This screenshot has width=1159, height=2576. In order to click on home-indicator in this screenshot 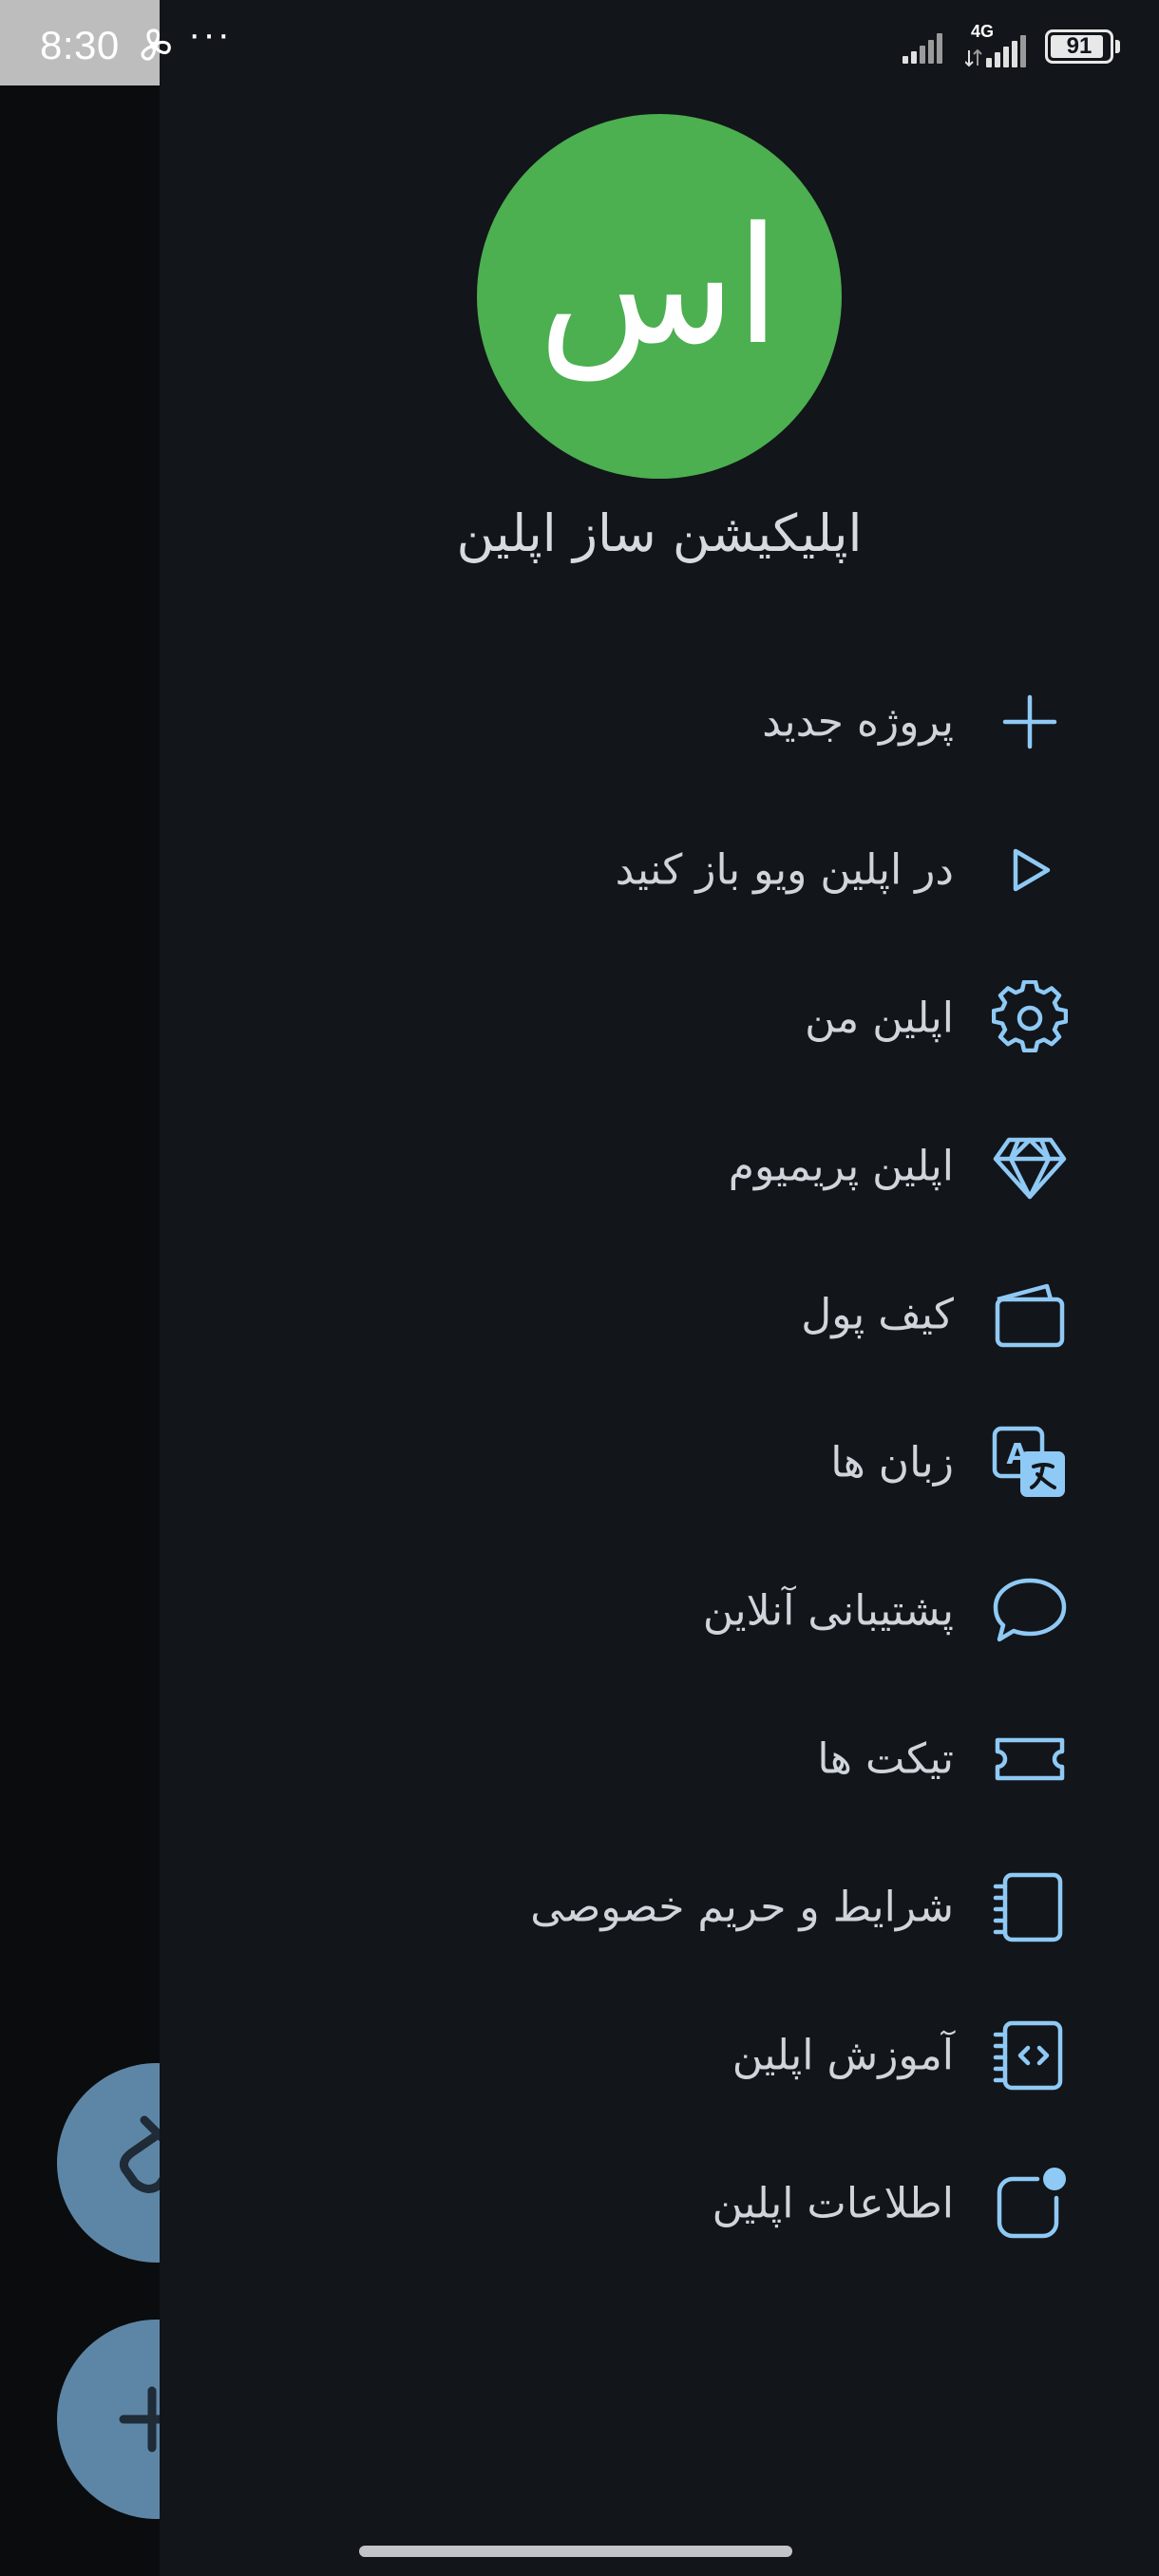, I will do `click(575, 2551)`.